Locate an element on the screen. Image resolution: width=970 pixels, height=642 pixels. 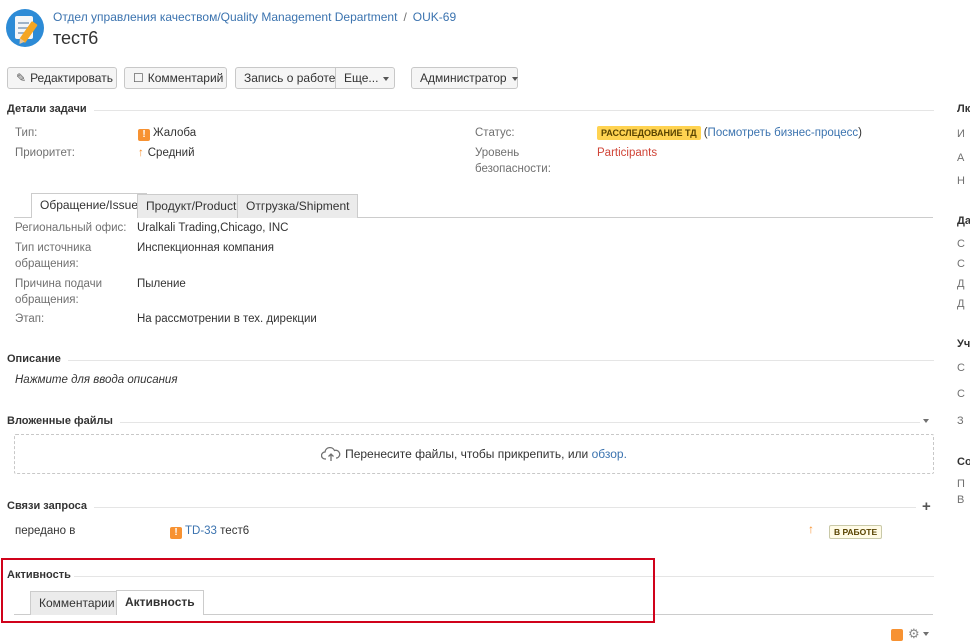
right-sidebar: Лк И А Н Да С С Д Д Уч С С З Со П В is located at coordinates (960, 320).